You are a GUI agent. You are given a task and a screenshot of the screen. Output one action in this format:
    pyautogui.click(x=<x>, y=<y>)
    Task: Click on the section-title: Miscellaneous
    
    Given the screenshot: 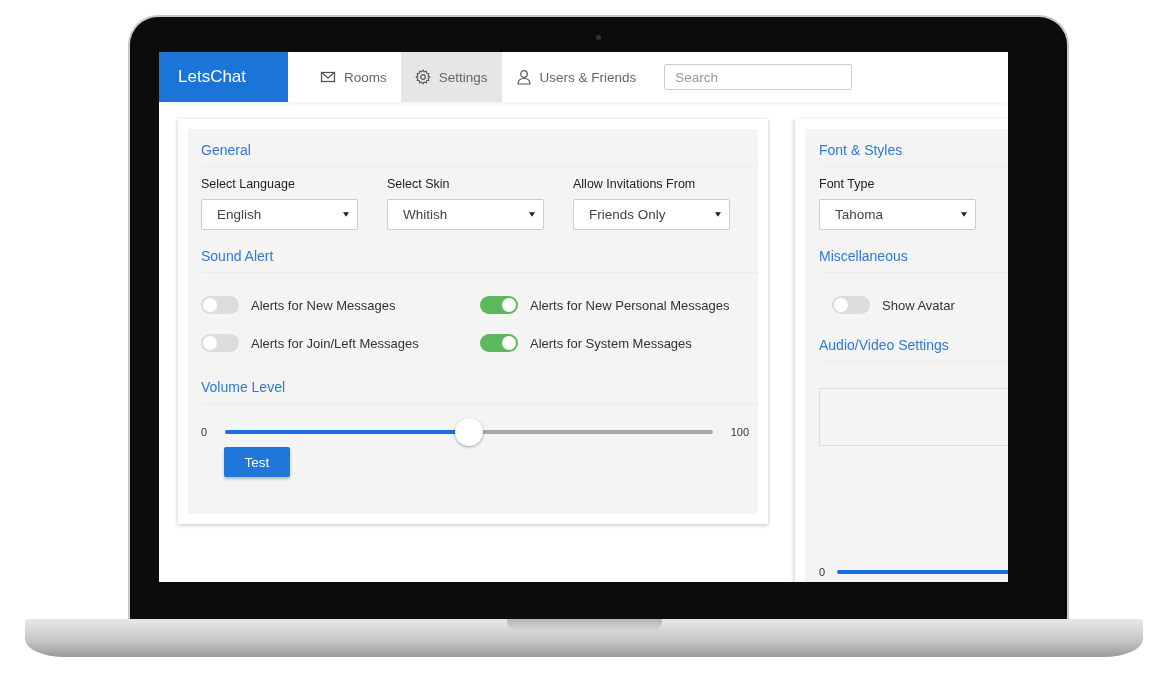 What is the action you would take?
    pyautogui.click(x=913, y=260)
    